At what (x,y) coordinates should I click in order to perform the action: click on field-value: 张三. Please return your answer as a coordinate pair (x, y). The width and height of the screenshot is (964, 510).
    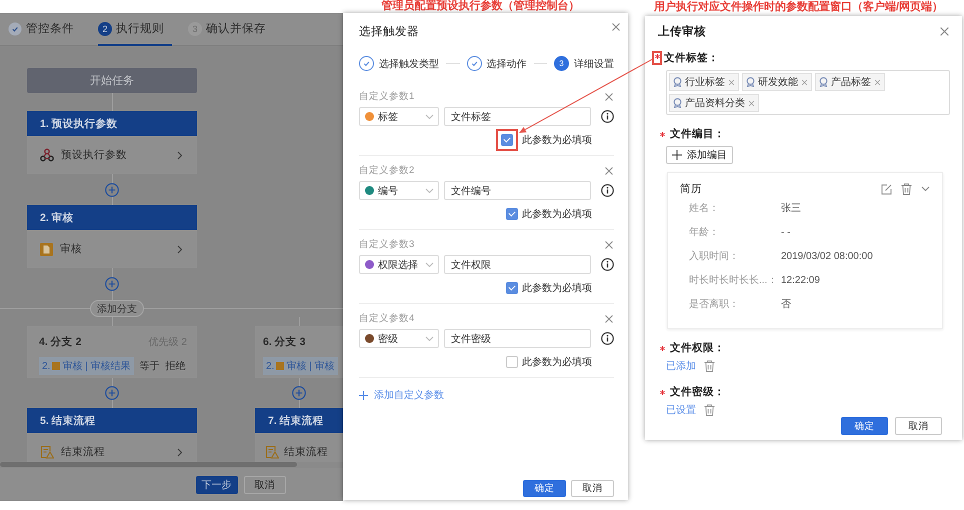
    Looking at the image, I should click on (791, 208).